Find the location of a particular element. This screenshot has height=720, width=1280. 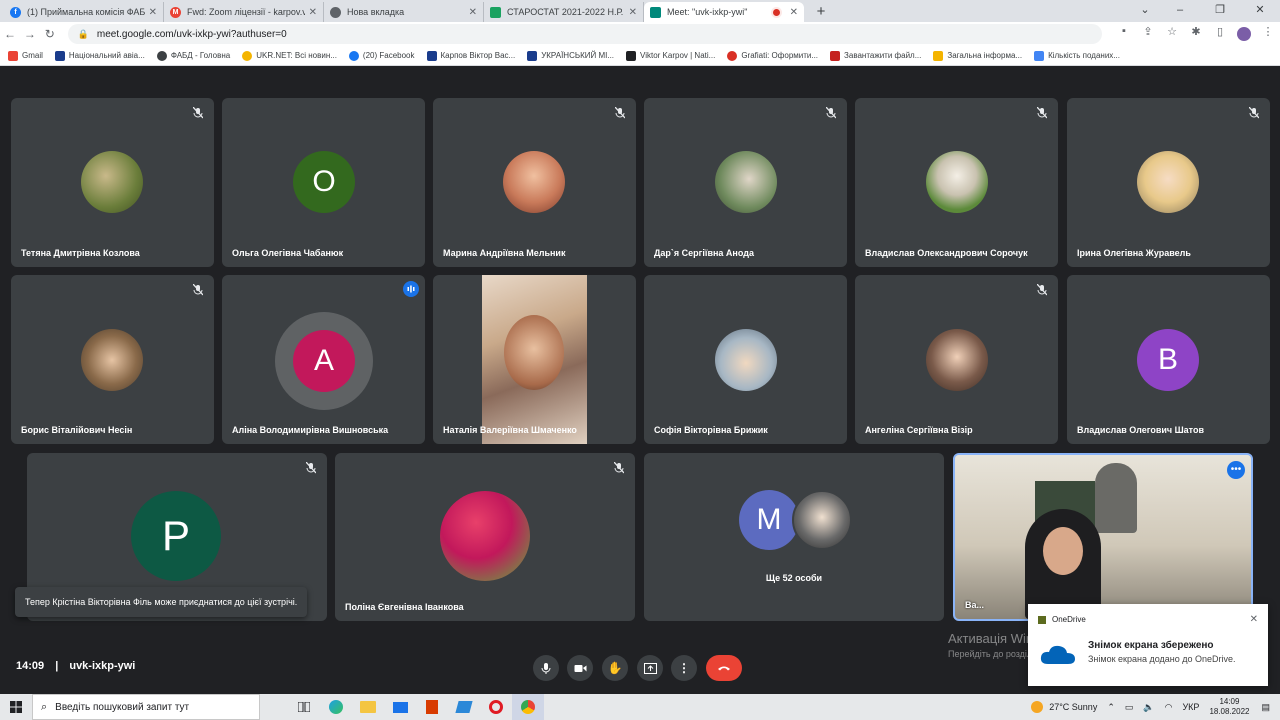

bookmark-item: ФАБД - Головна is located at coordinates (193, 55).